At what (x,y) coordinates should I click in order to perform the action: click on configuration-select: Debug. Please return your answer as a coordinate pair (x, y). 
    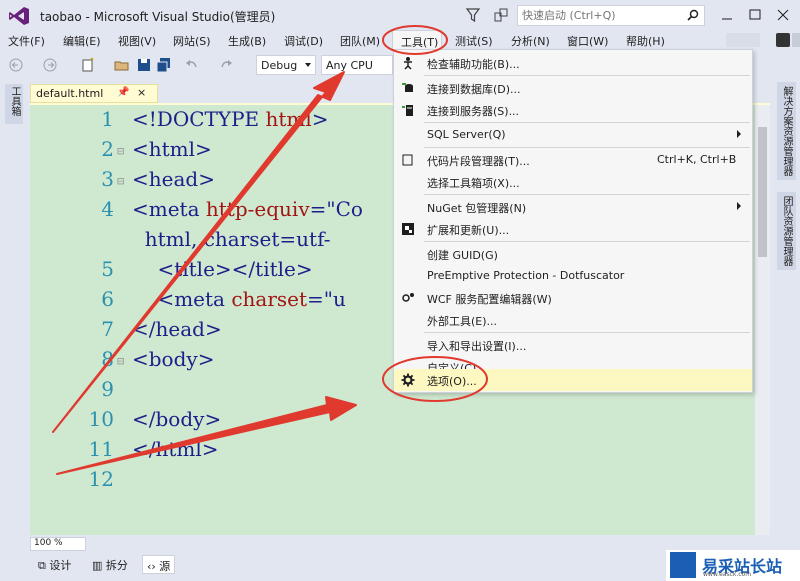
    Looking at the image, I should click on (286, 65).